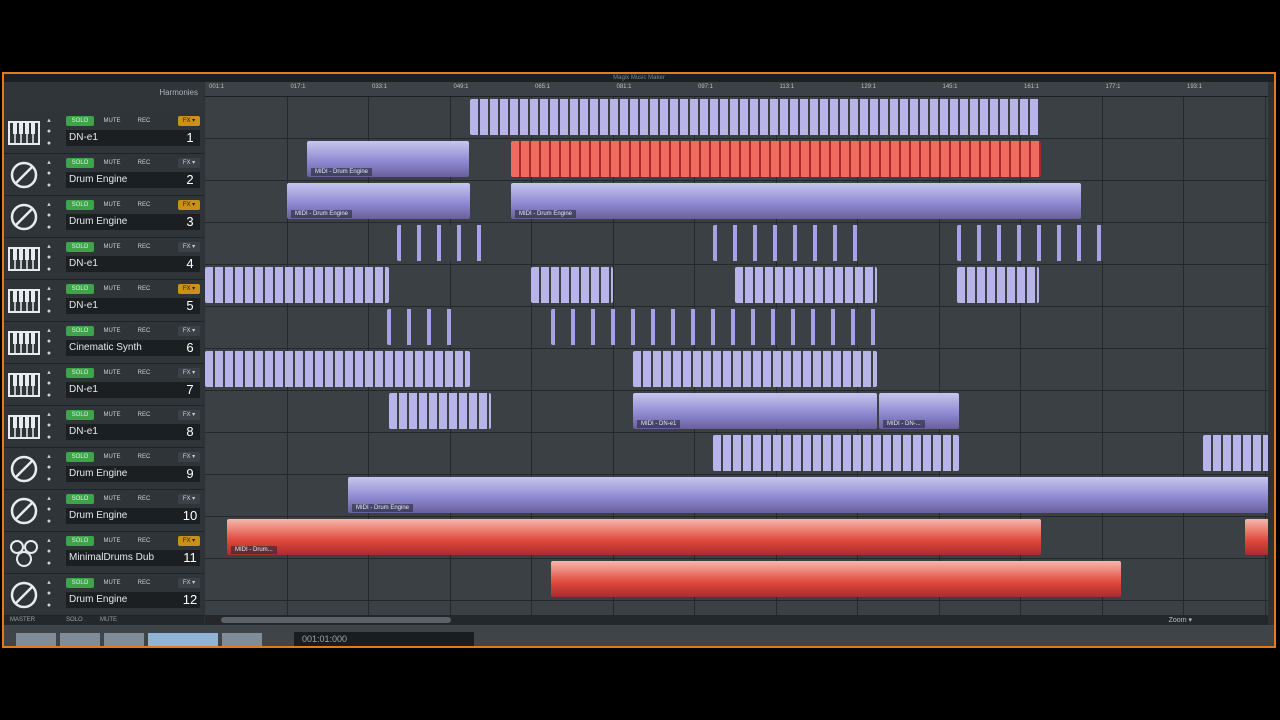 This screenshot has height=720, width=1280. I want to click on track-header: ▴ ● ● SOLO MUTE REC FX ▾ DN-e1 7, so click(104, 385).